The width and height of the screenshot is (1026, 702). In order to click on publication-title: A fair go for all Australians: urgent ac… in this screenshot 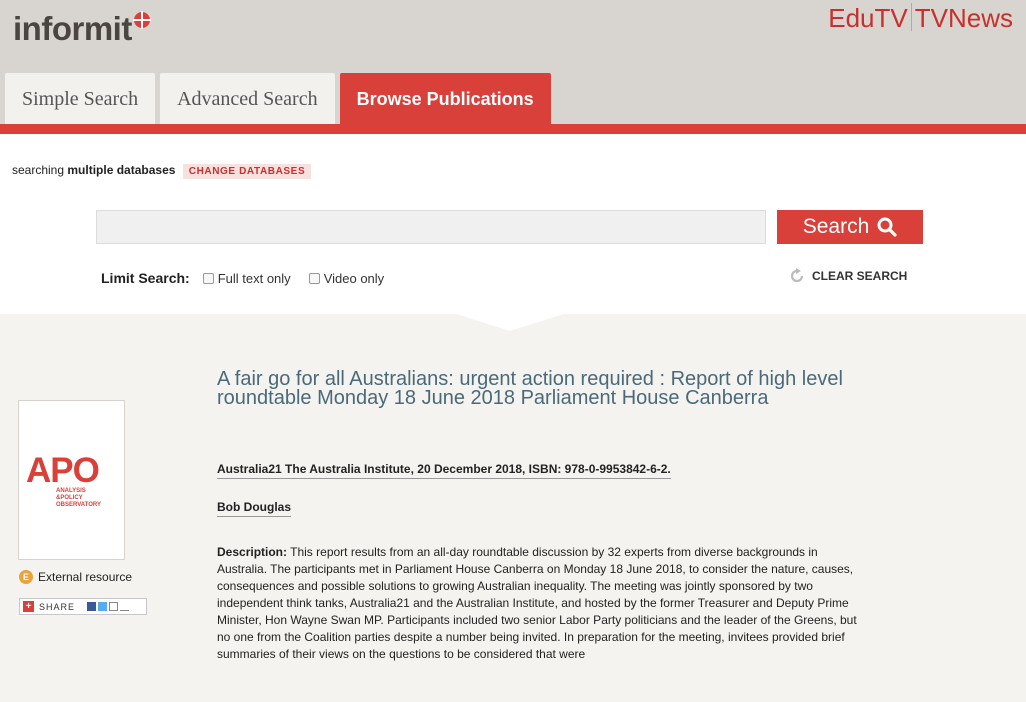, I will do `click(557, 388)`.